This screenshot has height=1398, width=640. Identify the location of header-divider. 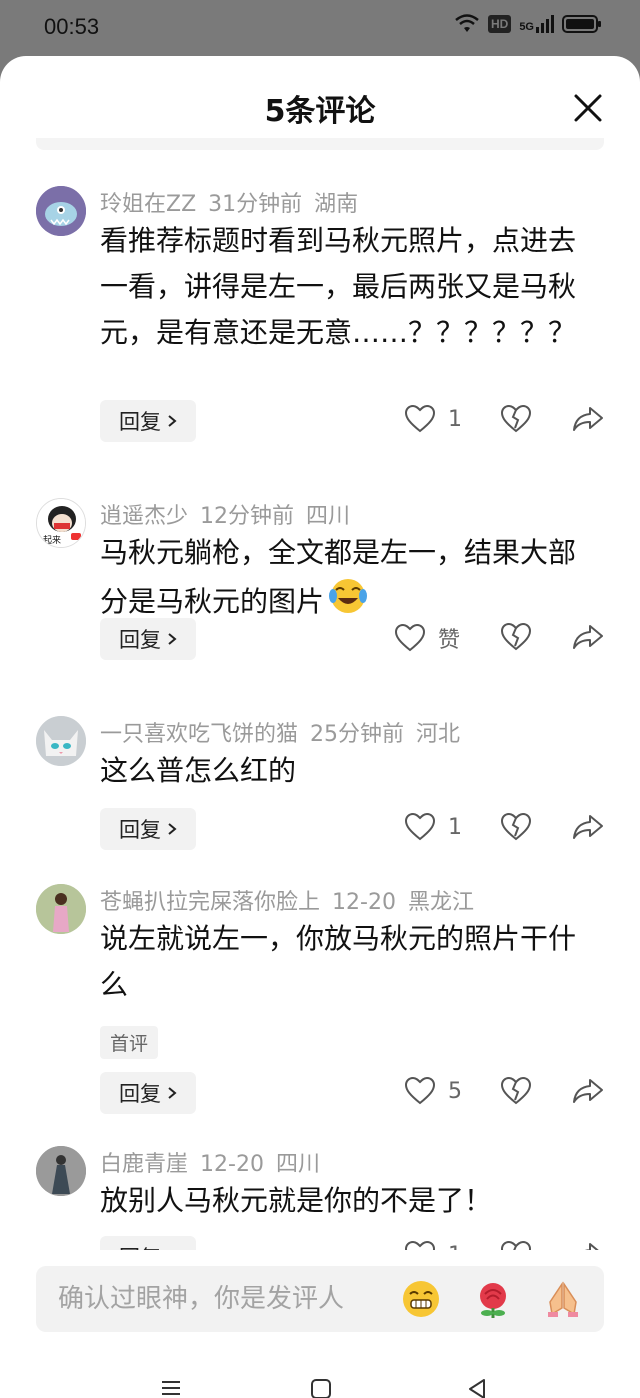
(320, 144).